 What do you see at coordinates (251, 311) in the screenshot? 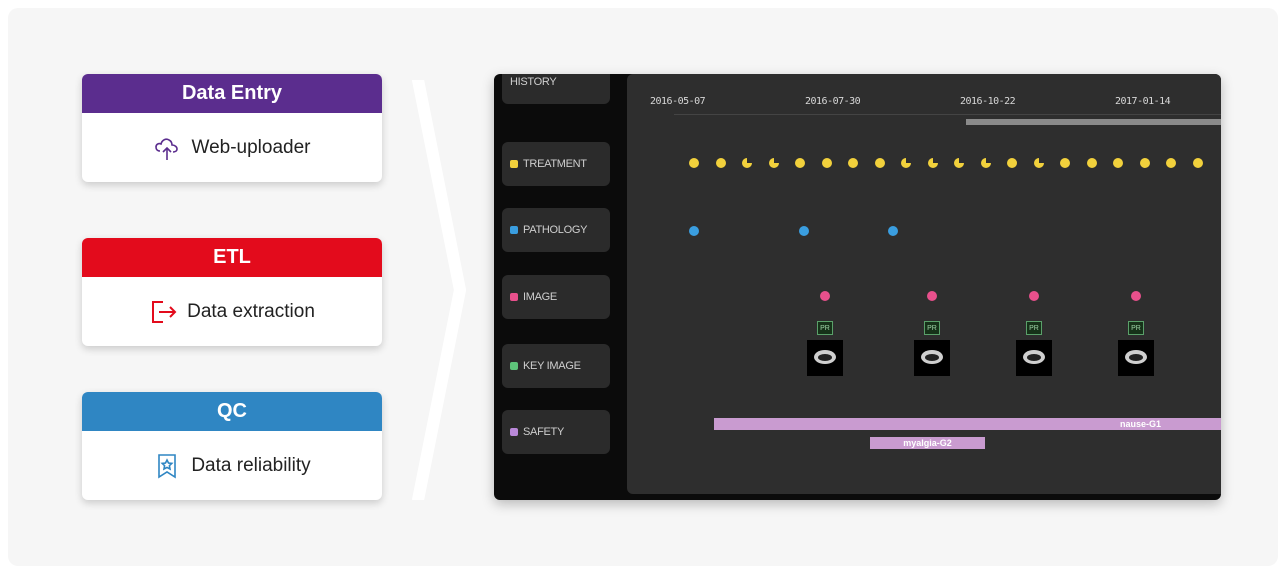
I see `data-extraction-label: Data extraction` at bounding box center [251, 311].